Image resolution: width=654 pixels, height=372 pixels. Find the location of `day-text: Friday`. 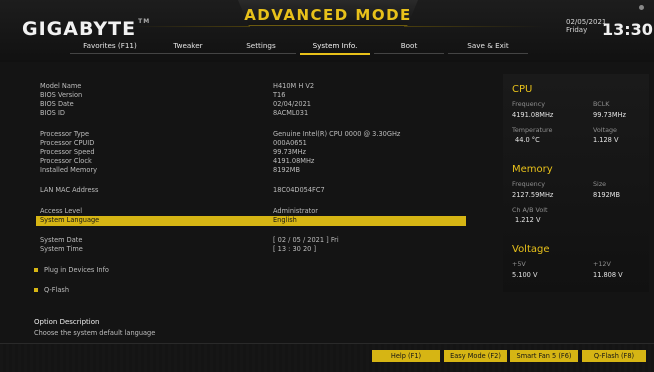

day-text: Friday is located at coordinates (577, 30).